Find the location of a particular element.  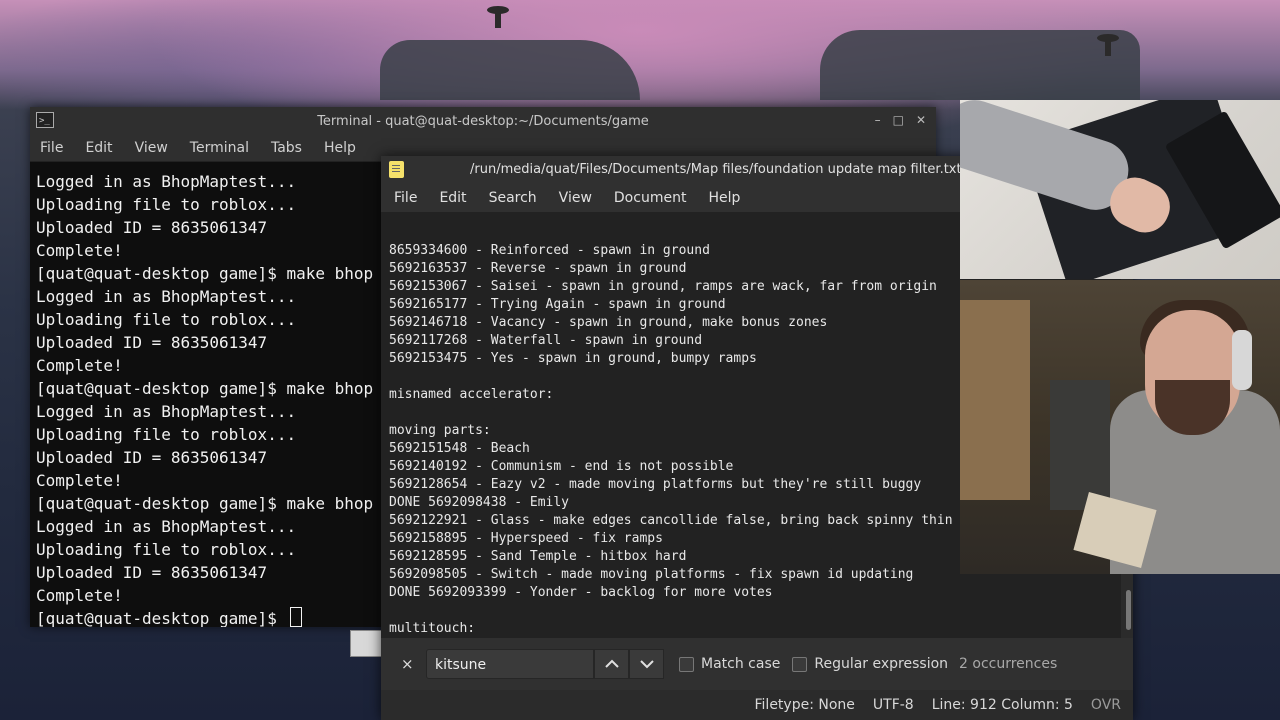

match-case-label: Match case is located at coordinates (741, 664).